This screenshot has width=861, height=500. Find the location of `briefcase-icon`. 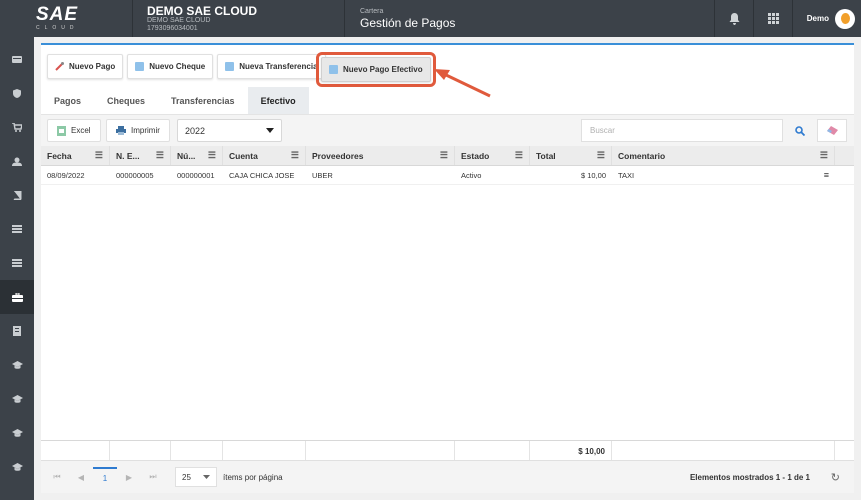

briefcase-icon is located at coordinates (17, 297).